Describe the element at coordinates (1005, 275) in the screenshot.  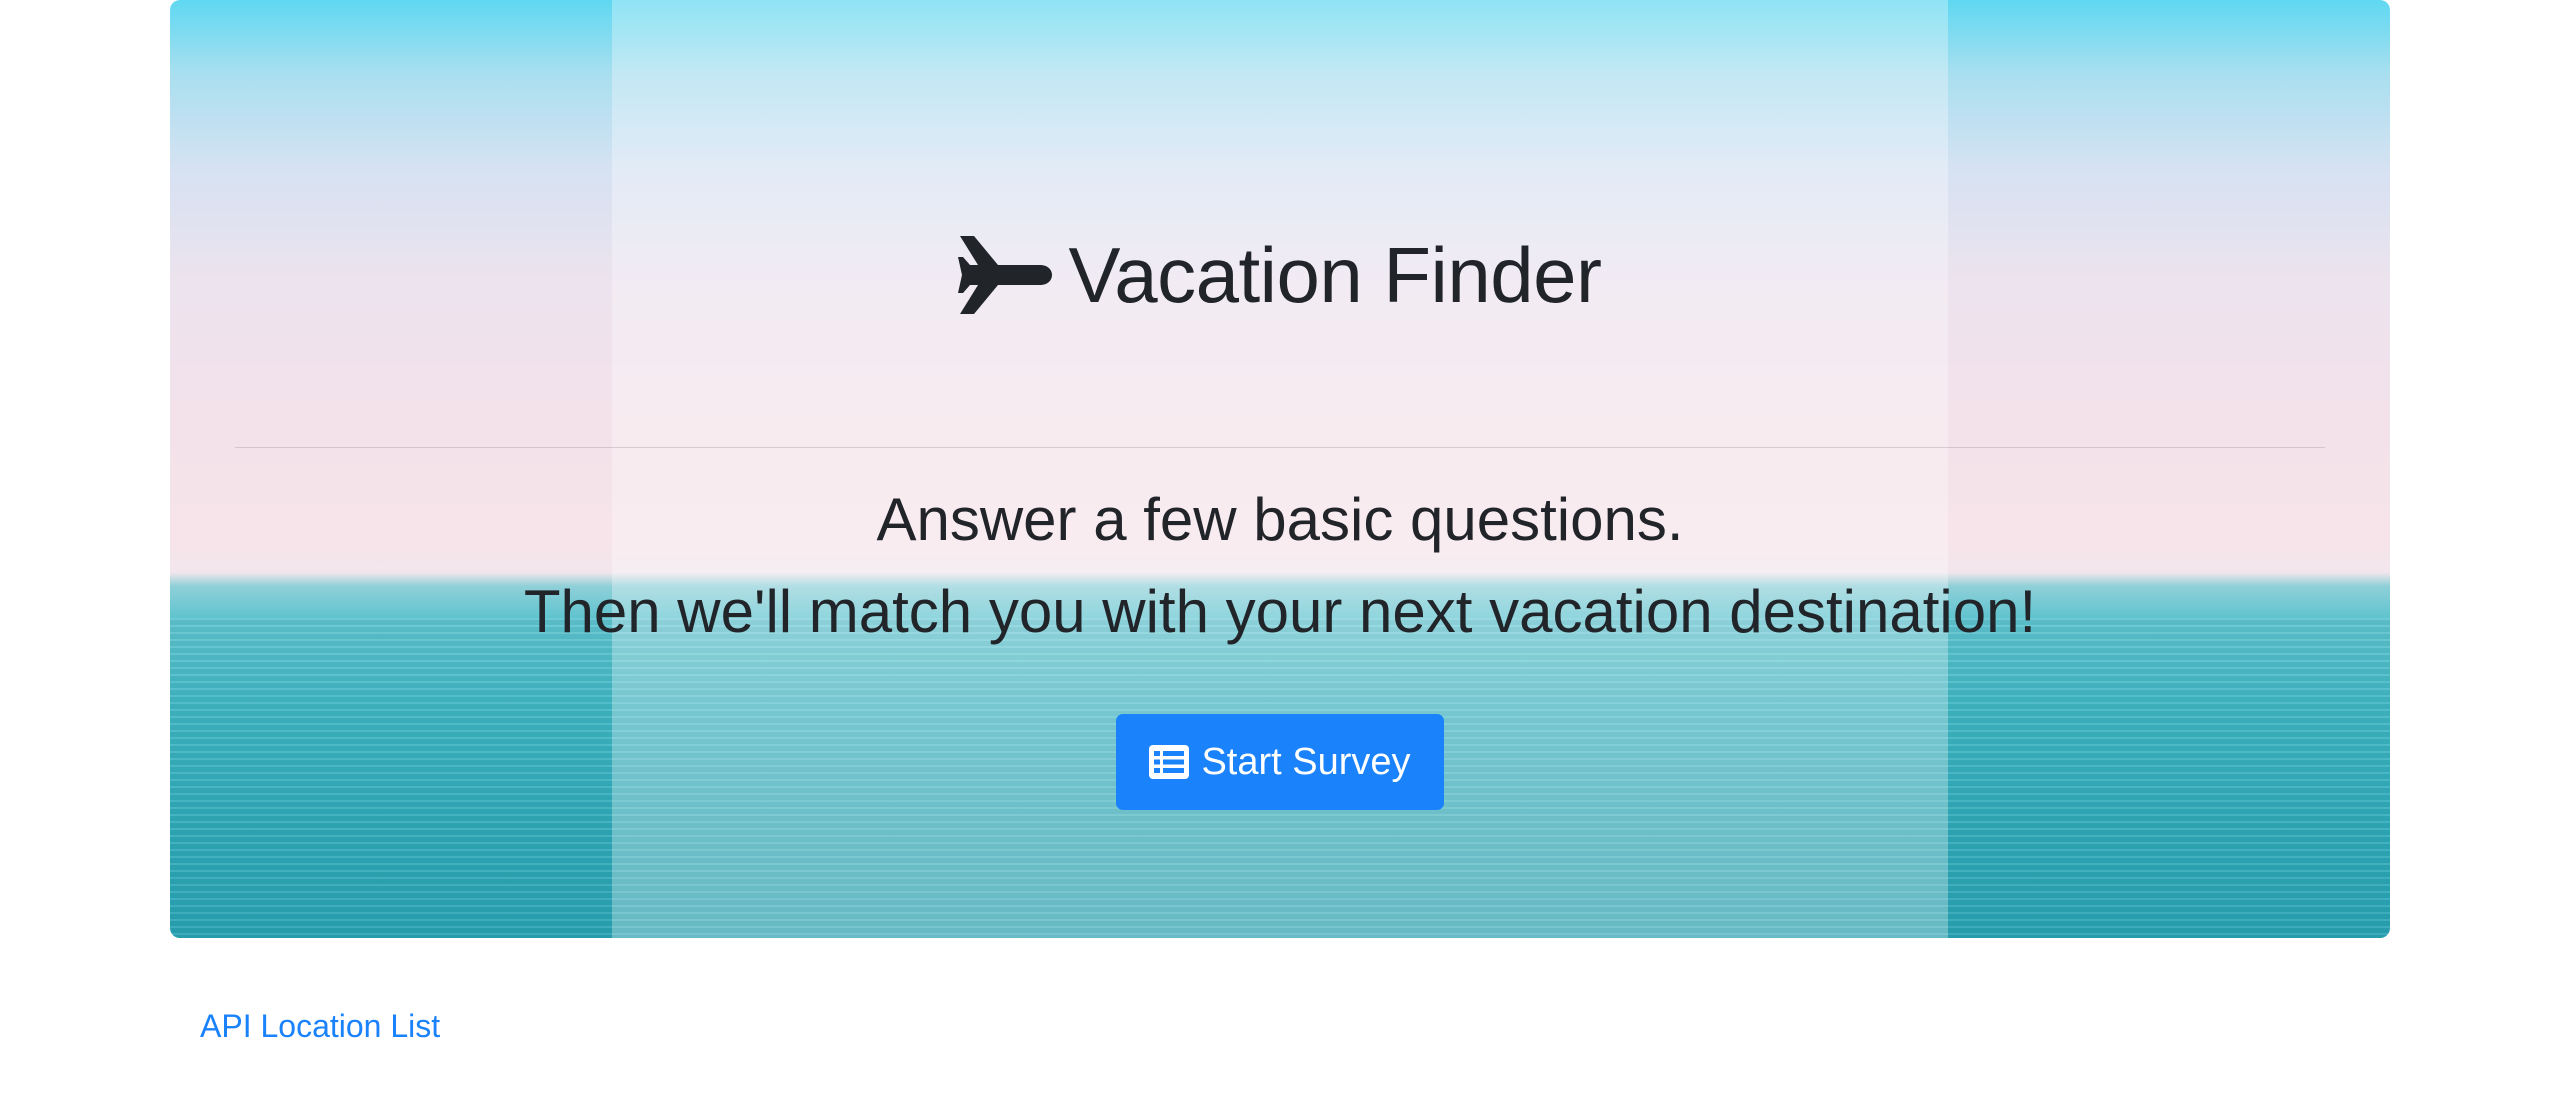
I see `airplane-icon` at that location.